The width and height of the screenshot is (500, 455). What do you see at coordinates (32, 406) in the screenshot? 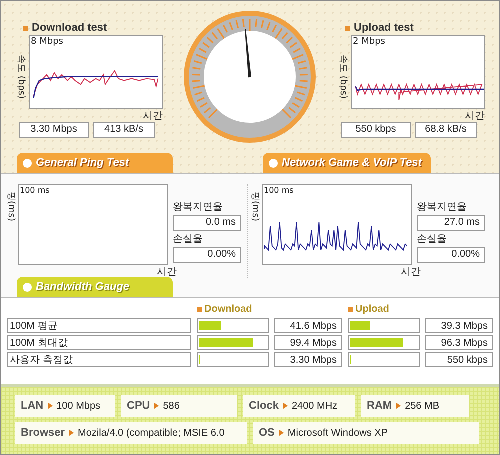
I see `info-label: LAN` at bounding box center [32, 406].